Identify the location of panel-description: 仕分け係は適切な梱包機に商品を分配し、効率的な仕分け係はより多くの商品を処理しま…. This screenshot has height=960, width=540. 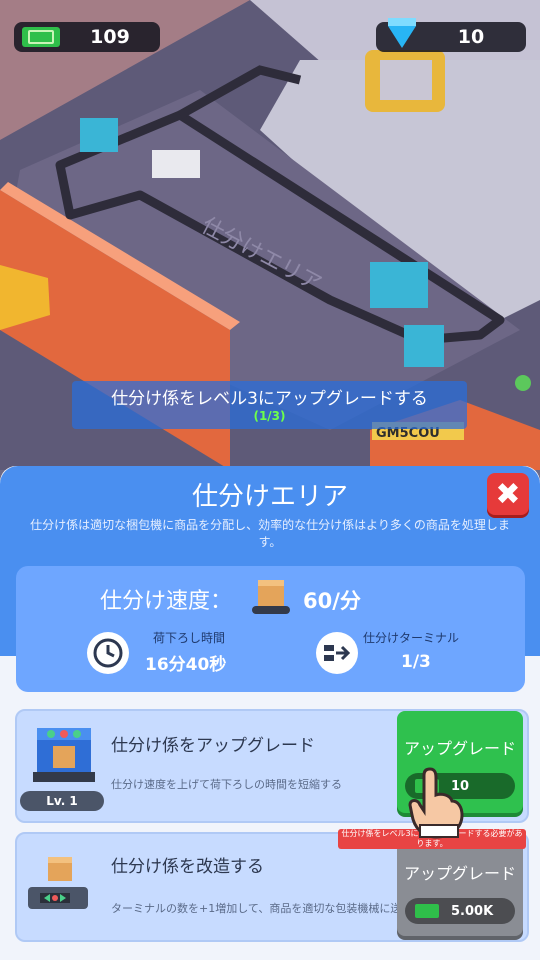
(270, 533).